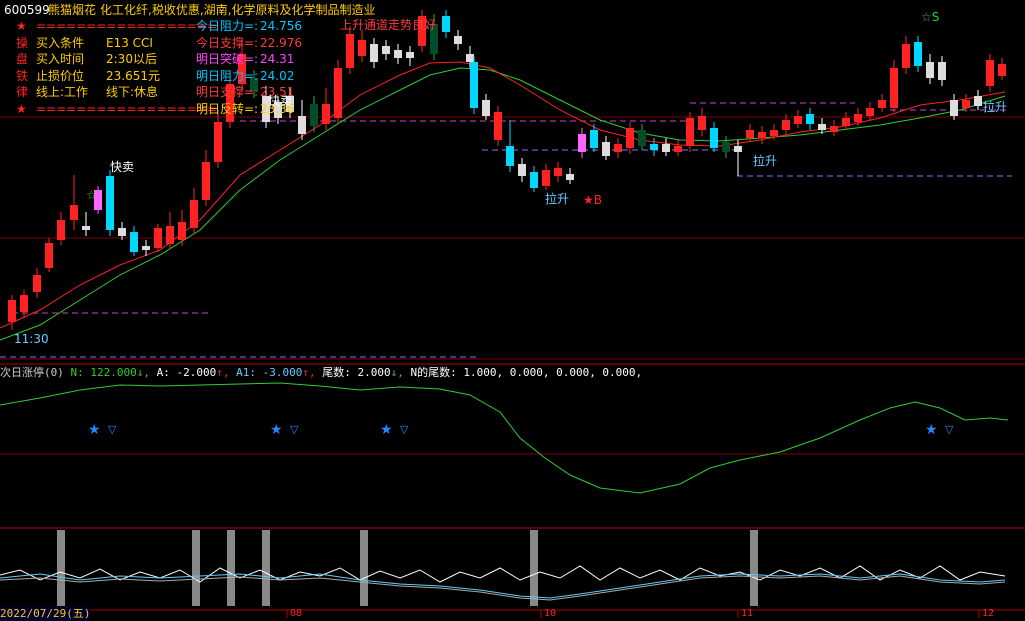  I want to click on up-arrow-icon: ↑,, so click(309, 372).